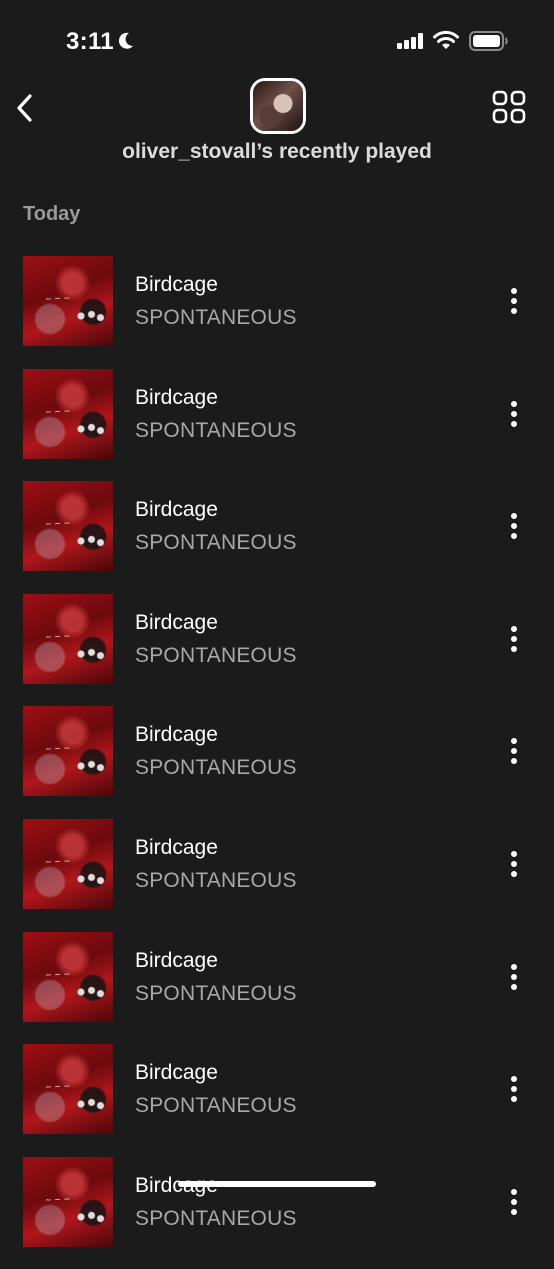 The height and width of the screenshot is (1269, 554). Describe the element at coordinates (446, 39) in the screenshot. I see `wifi-icon` at that location.